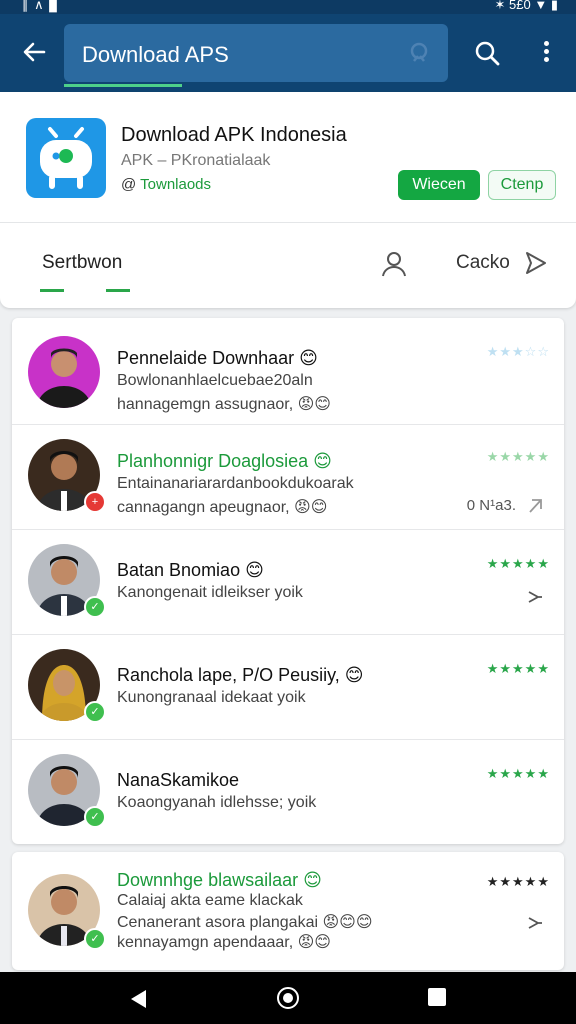 This screenshot has height=1024, width=576. I want to click on status-bar: ∥ ∧ ▊ ✶ 5£0 ▼ ▮, so click(288, 7).